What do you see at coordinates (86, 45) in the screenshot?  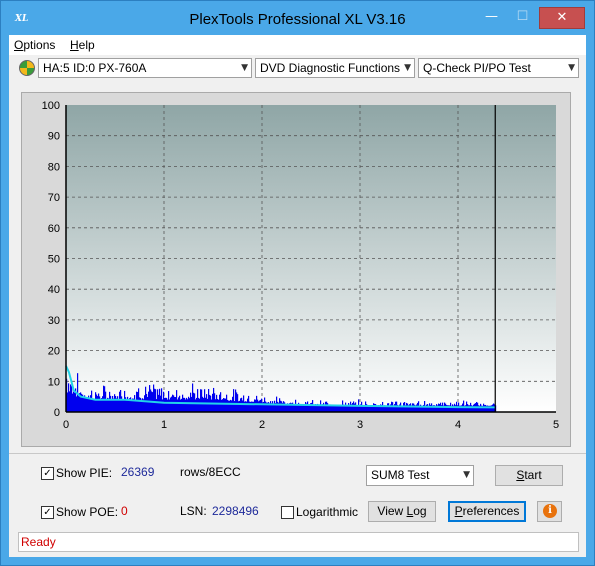 I see `menu-help-label: elp` at bounding box center [86, 45].